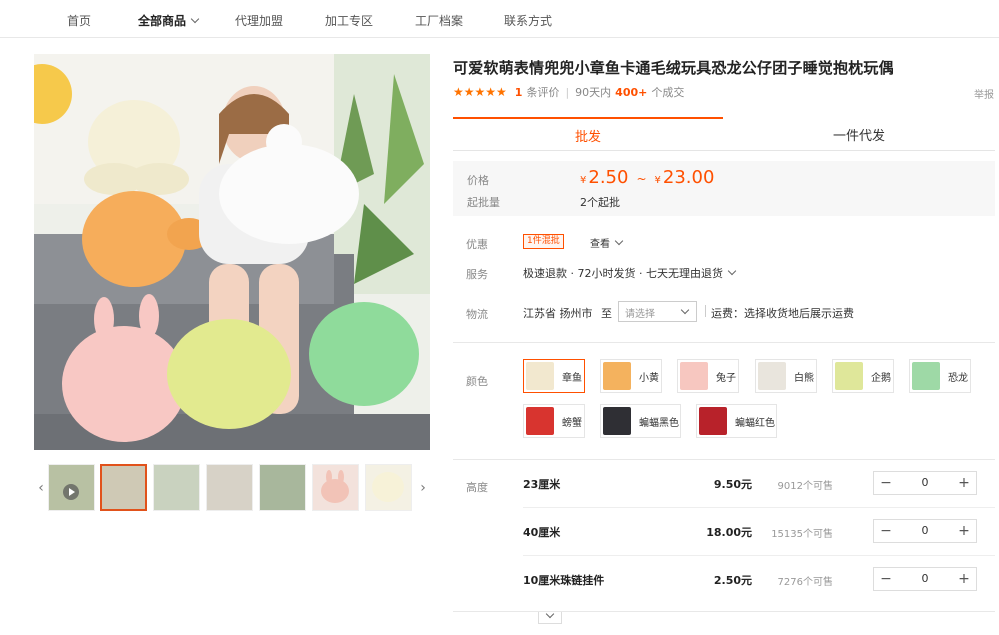 This screenshot has height=635, width=999. I want to click on thumbnail-5-image, so click(335, 486).